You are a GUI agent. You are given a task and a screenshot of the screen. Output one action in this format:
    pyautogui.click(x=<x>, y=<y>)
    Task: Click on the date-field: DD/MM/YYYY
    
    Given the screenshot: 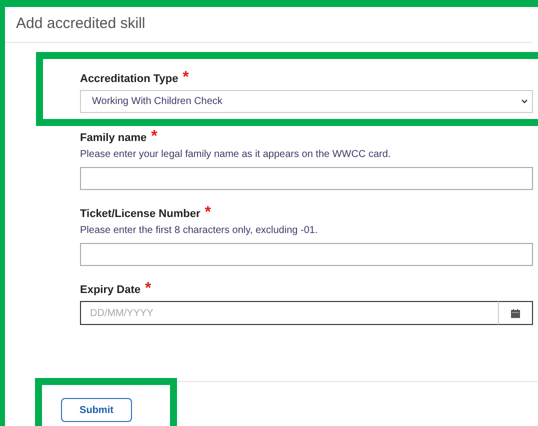 What is the action you would take?
    pyautogui.click(x=289, y=313)
    